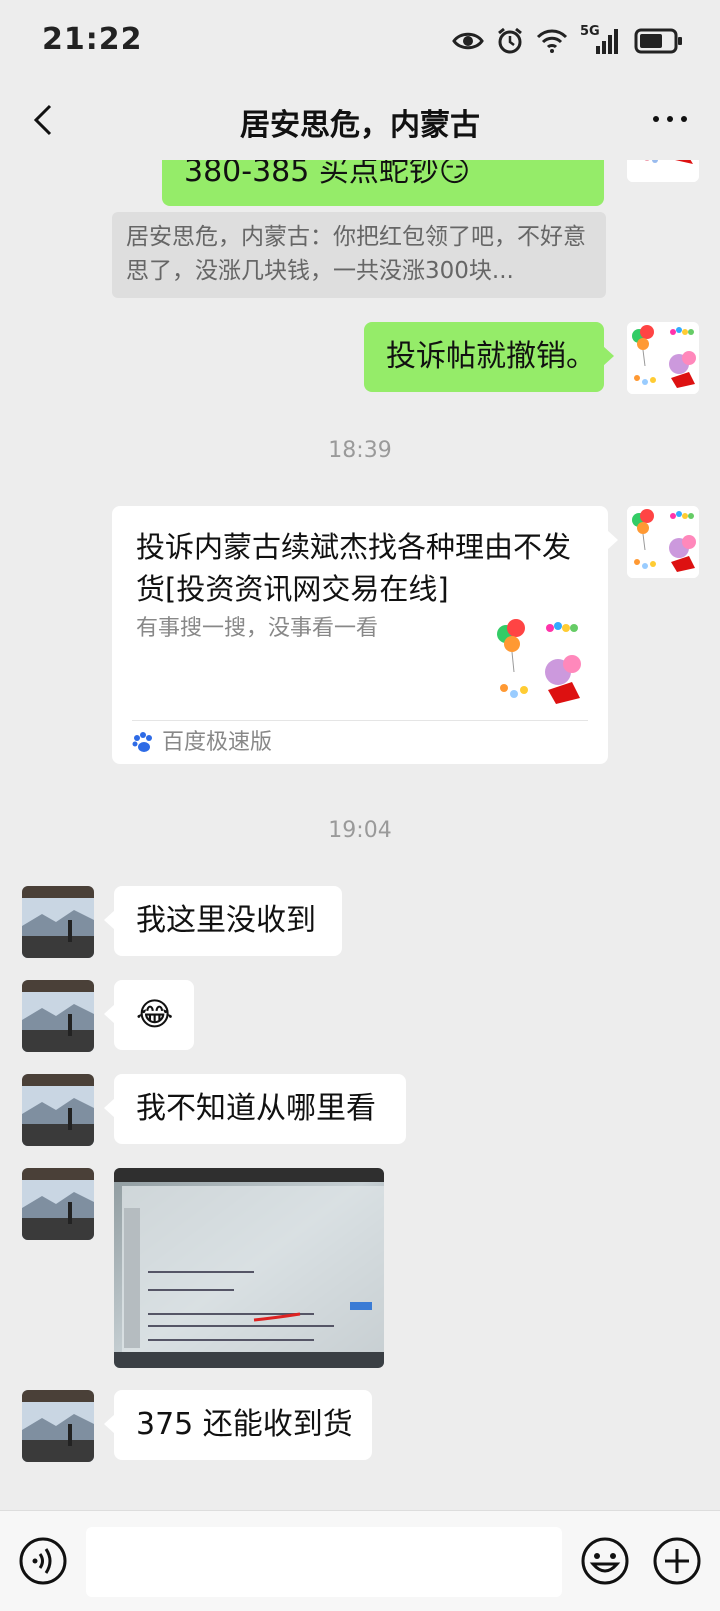 The width and height of the screenshot is (720, 1611). Describe the element at coordinates (142, 742) in the screenshot. I see `baidu-paw-icon` at that location.